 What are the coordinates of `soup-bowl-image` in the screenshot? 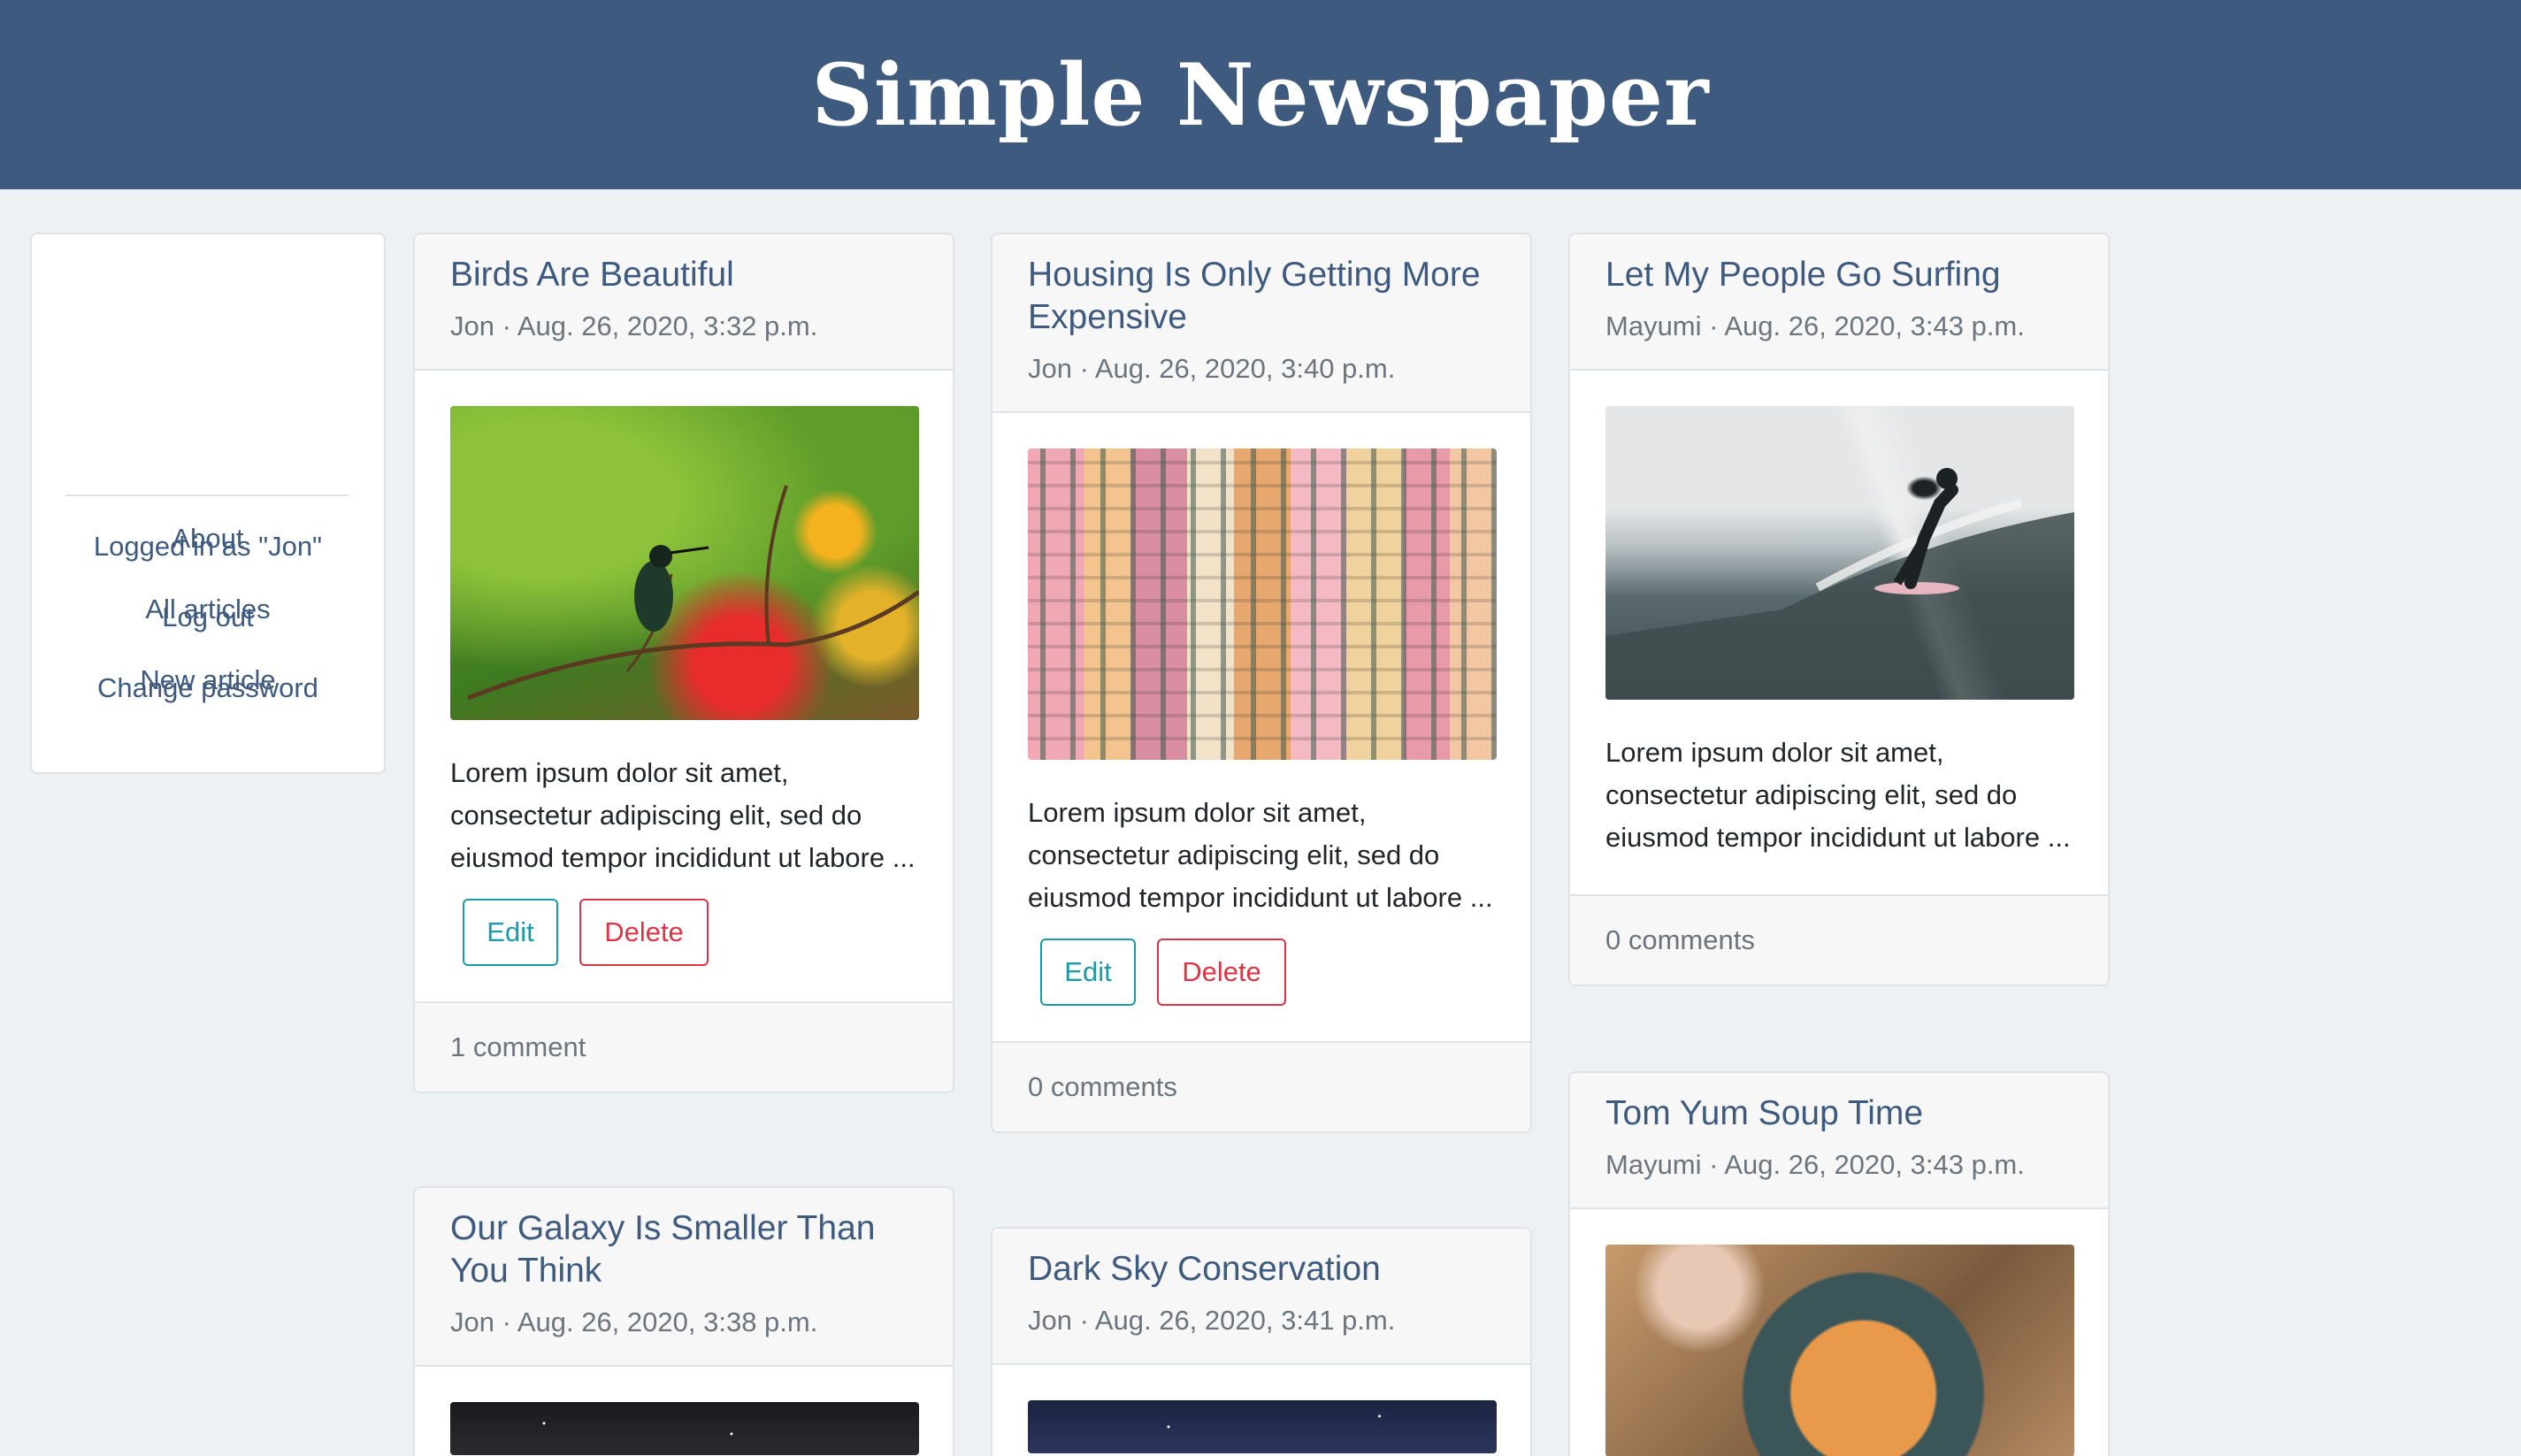 It's located at (1839, 1350).